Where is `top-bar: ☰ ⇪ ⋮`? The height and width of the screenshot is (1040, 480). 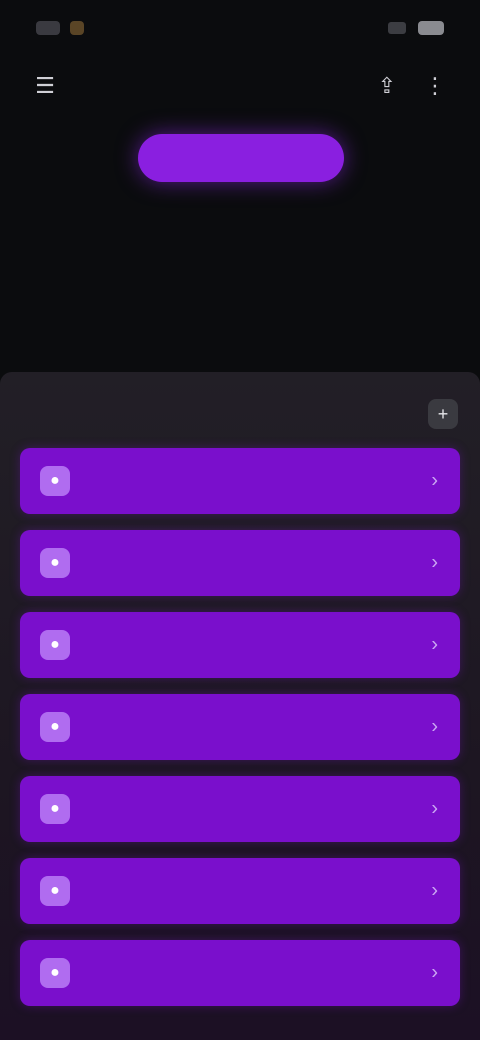
top-bar: ☰ ⇪ ⋮ is located at coordinates (240, 86).